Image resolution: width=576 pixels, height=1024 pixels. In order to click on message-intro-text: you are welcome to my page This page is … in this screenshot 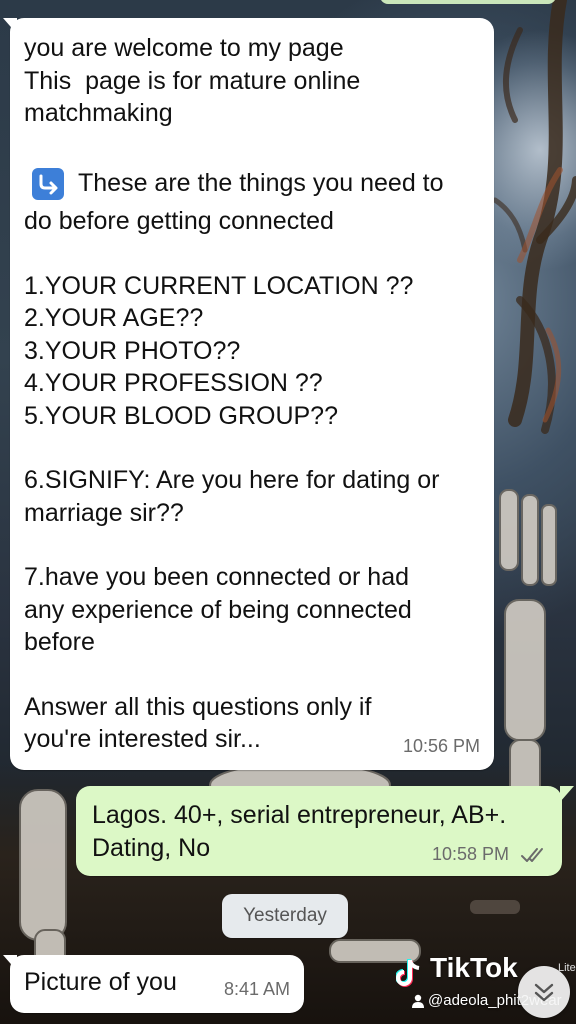, I will do `click(192, 80)`.